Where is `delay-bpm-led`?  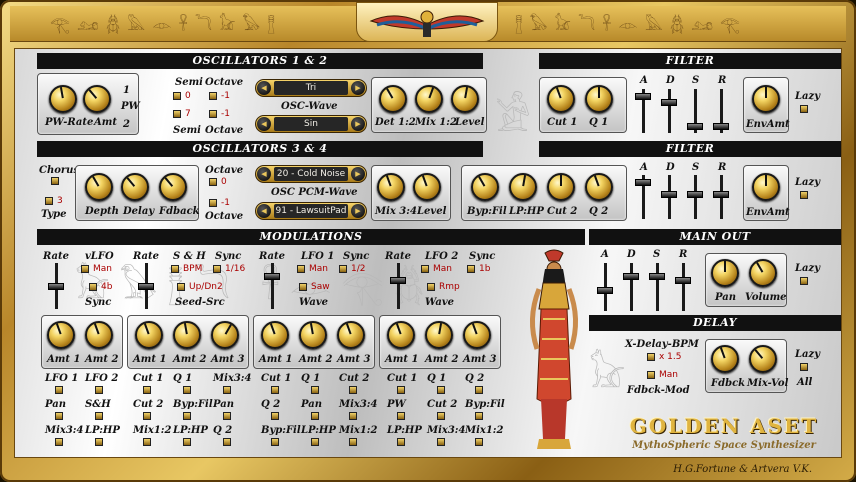 delay-bpm-led is located at coordinates (651, 357).